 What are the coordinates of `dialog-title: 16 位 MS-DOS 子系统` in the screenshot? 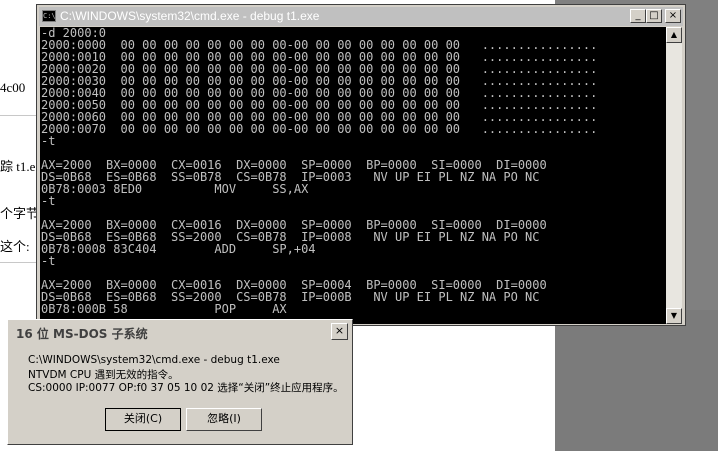 It's located at (82, 334).